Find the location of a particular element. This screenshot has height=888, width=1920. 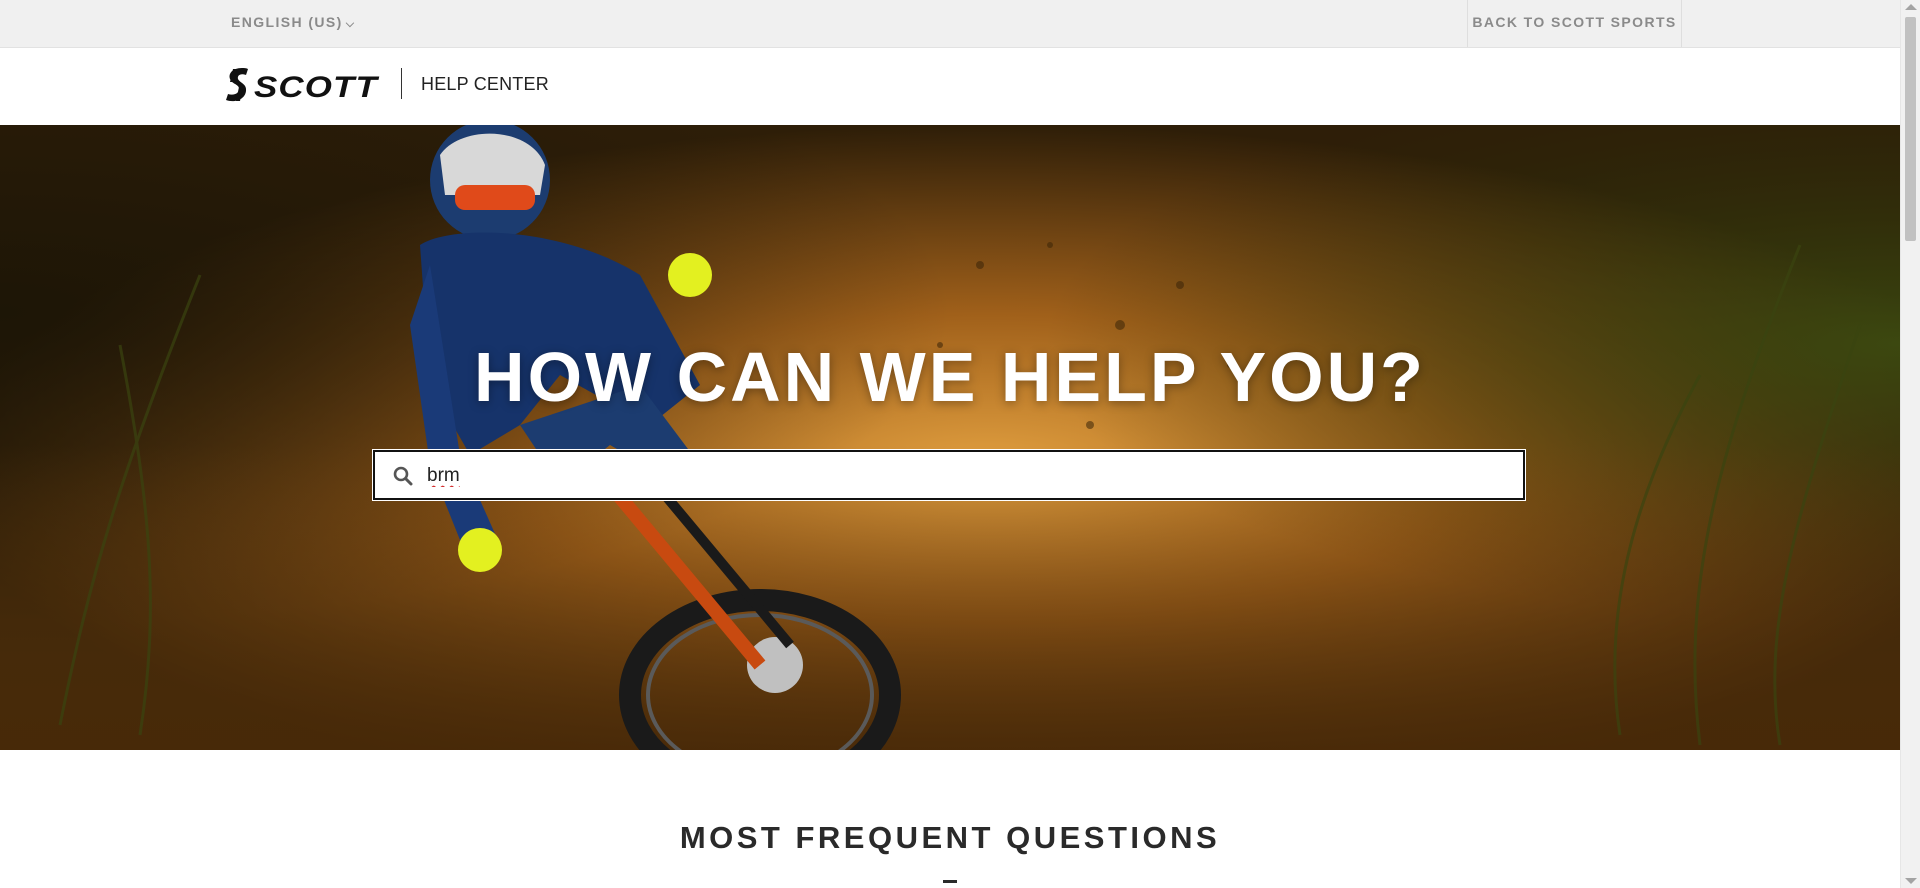

search-input is located at coordinates (967, 476).